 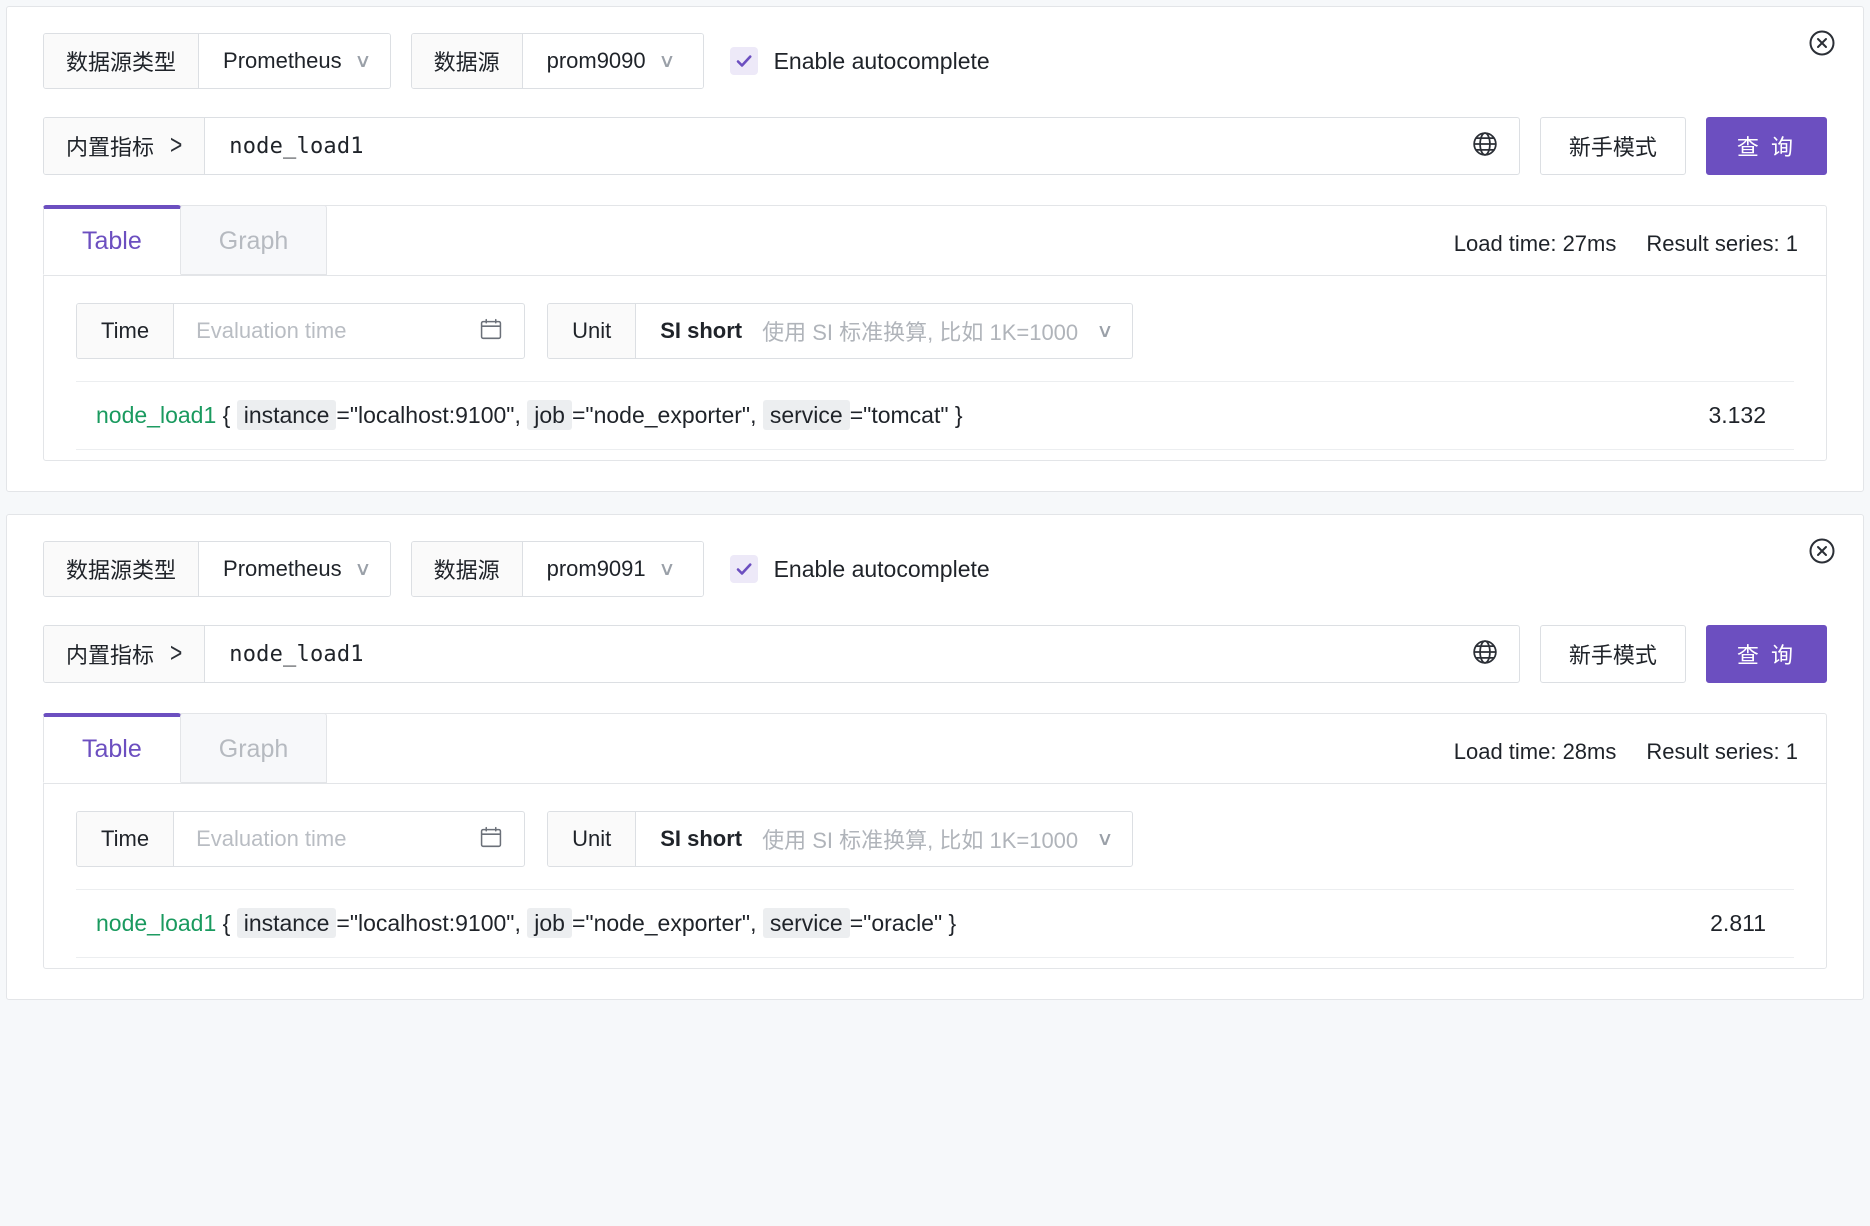 What do you see at coordinates (881, 60) in the screenshot?
I see `enable-autocomplete-label: Enable autocomplete` at bounding box center [881, 60].